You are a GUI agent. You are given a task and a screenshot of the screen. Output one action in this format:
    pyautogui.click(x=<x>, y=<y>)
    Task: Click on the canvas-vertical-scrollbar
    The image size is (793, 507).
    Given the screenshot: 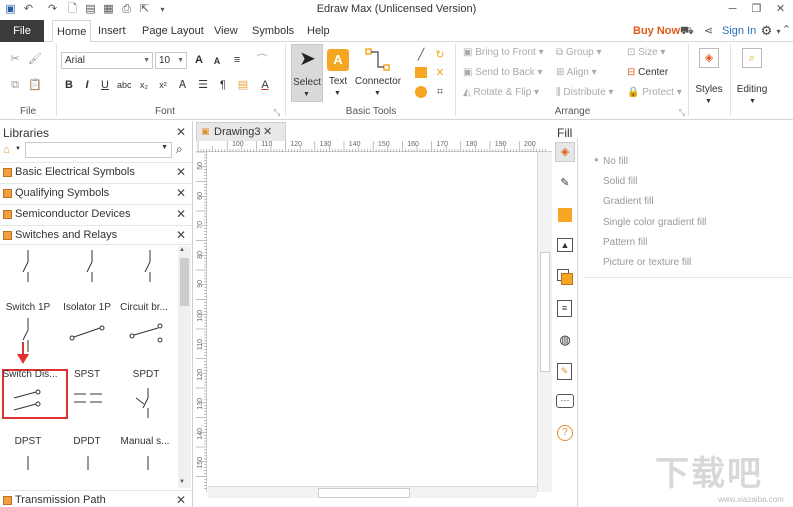 What is the action you would take?
    pyautogui.click(x=544, y=322)
    